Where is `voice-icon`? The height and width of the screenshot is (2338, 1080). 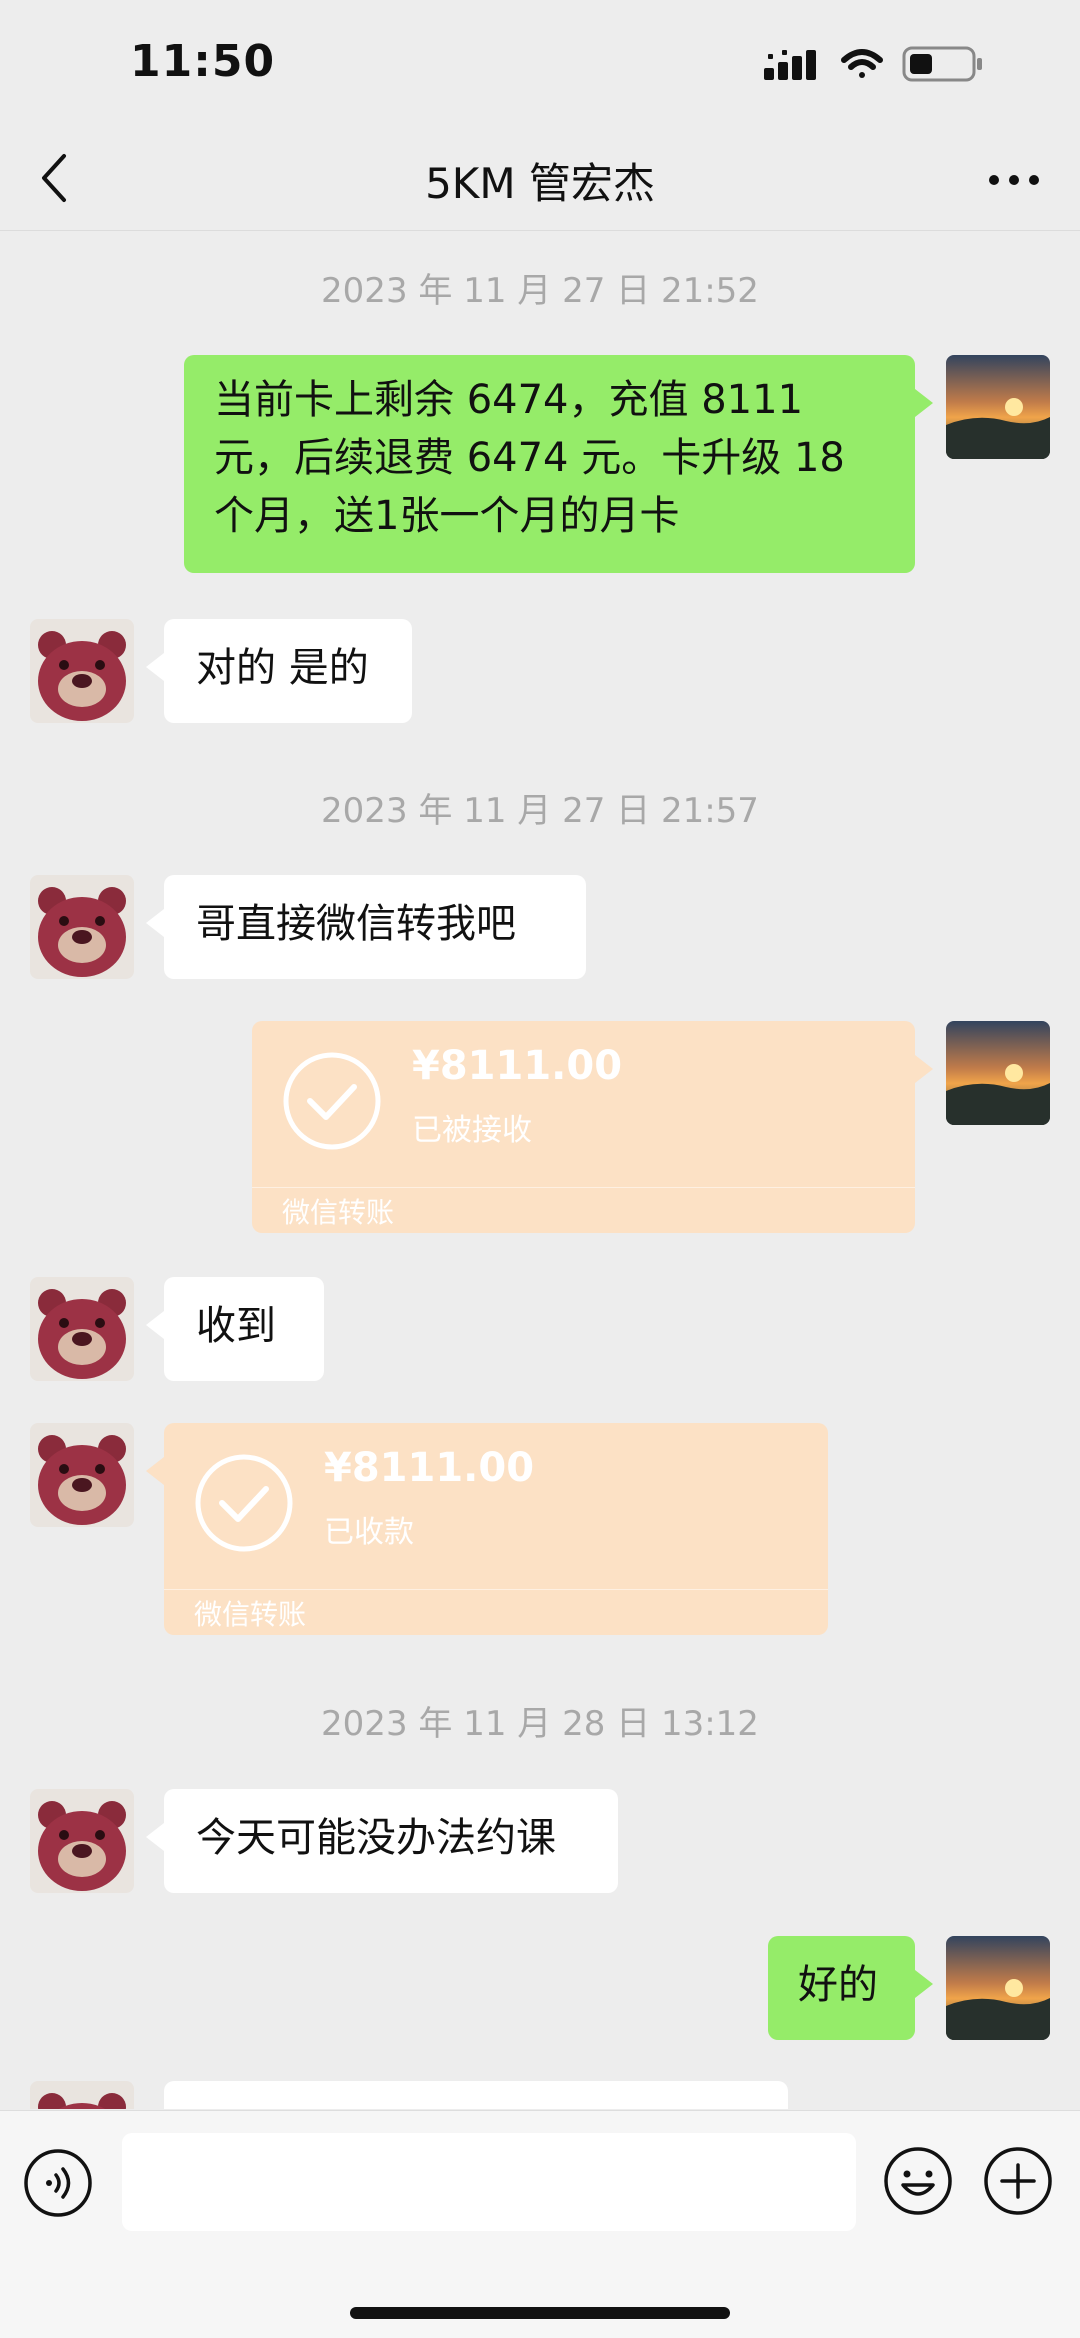
voice-icon is located at coordinates (58, 2183).